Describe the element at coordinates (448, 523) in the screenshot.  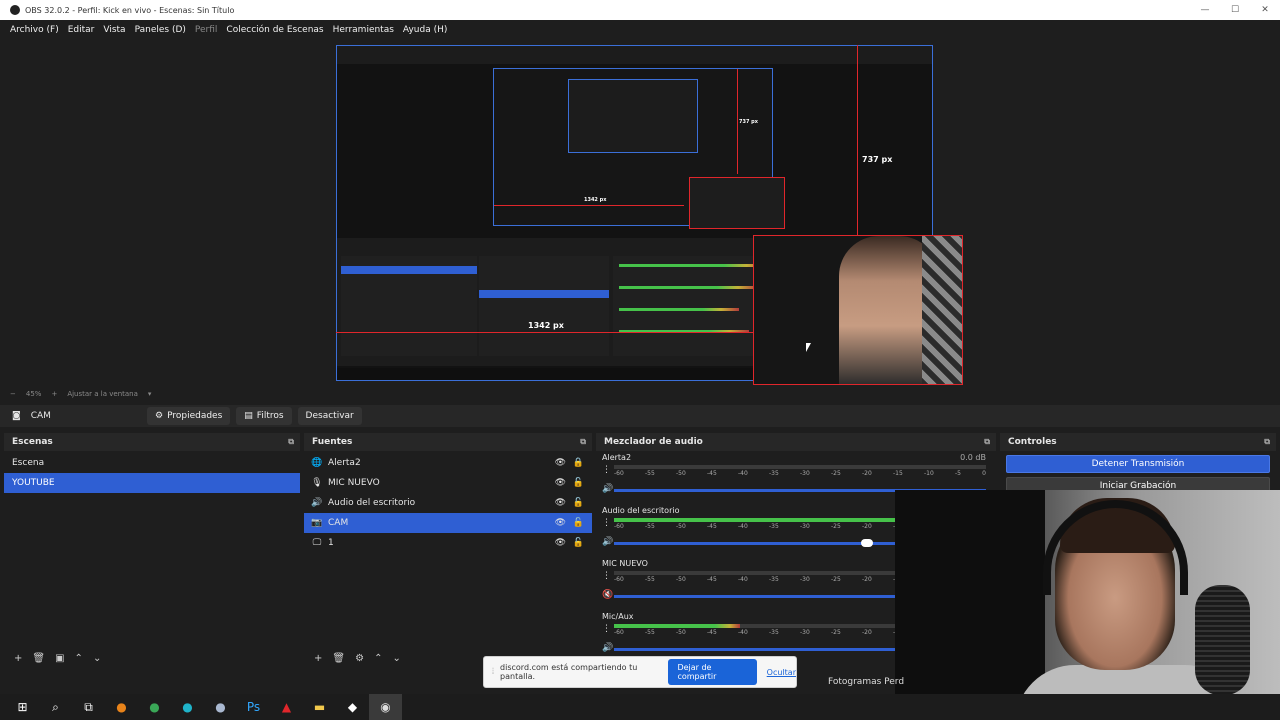
I see `source-item-cam: 📷 CAM 👁 🔓` at that location.